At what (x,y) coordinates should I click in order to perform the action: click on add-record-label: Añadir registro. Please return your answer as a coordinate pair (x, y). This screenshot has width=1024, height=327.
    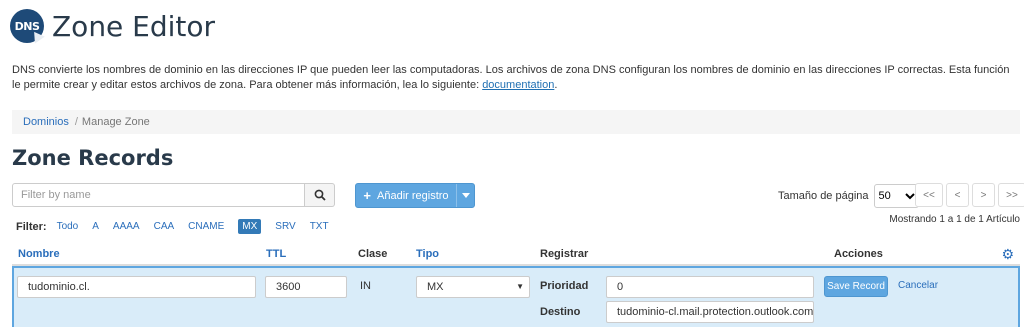
    Looking at the image, I should click on (413, 195).